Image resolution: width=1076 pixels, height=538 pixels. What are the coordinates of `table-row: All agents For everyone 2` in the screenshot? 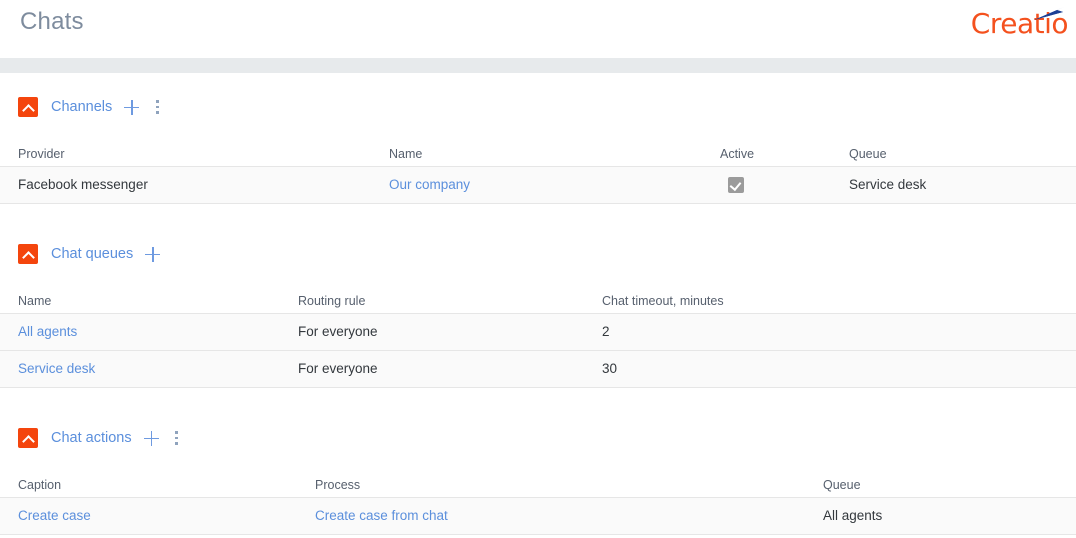 It's located at (538, 332).